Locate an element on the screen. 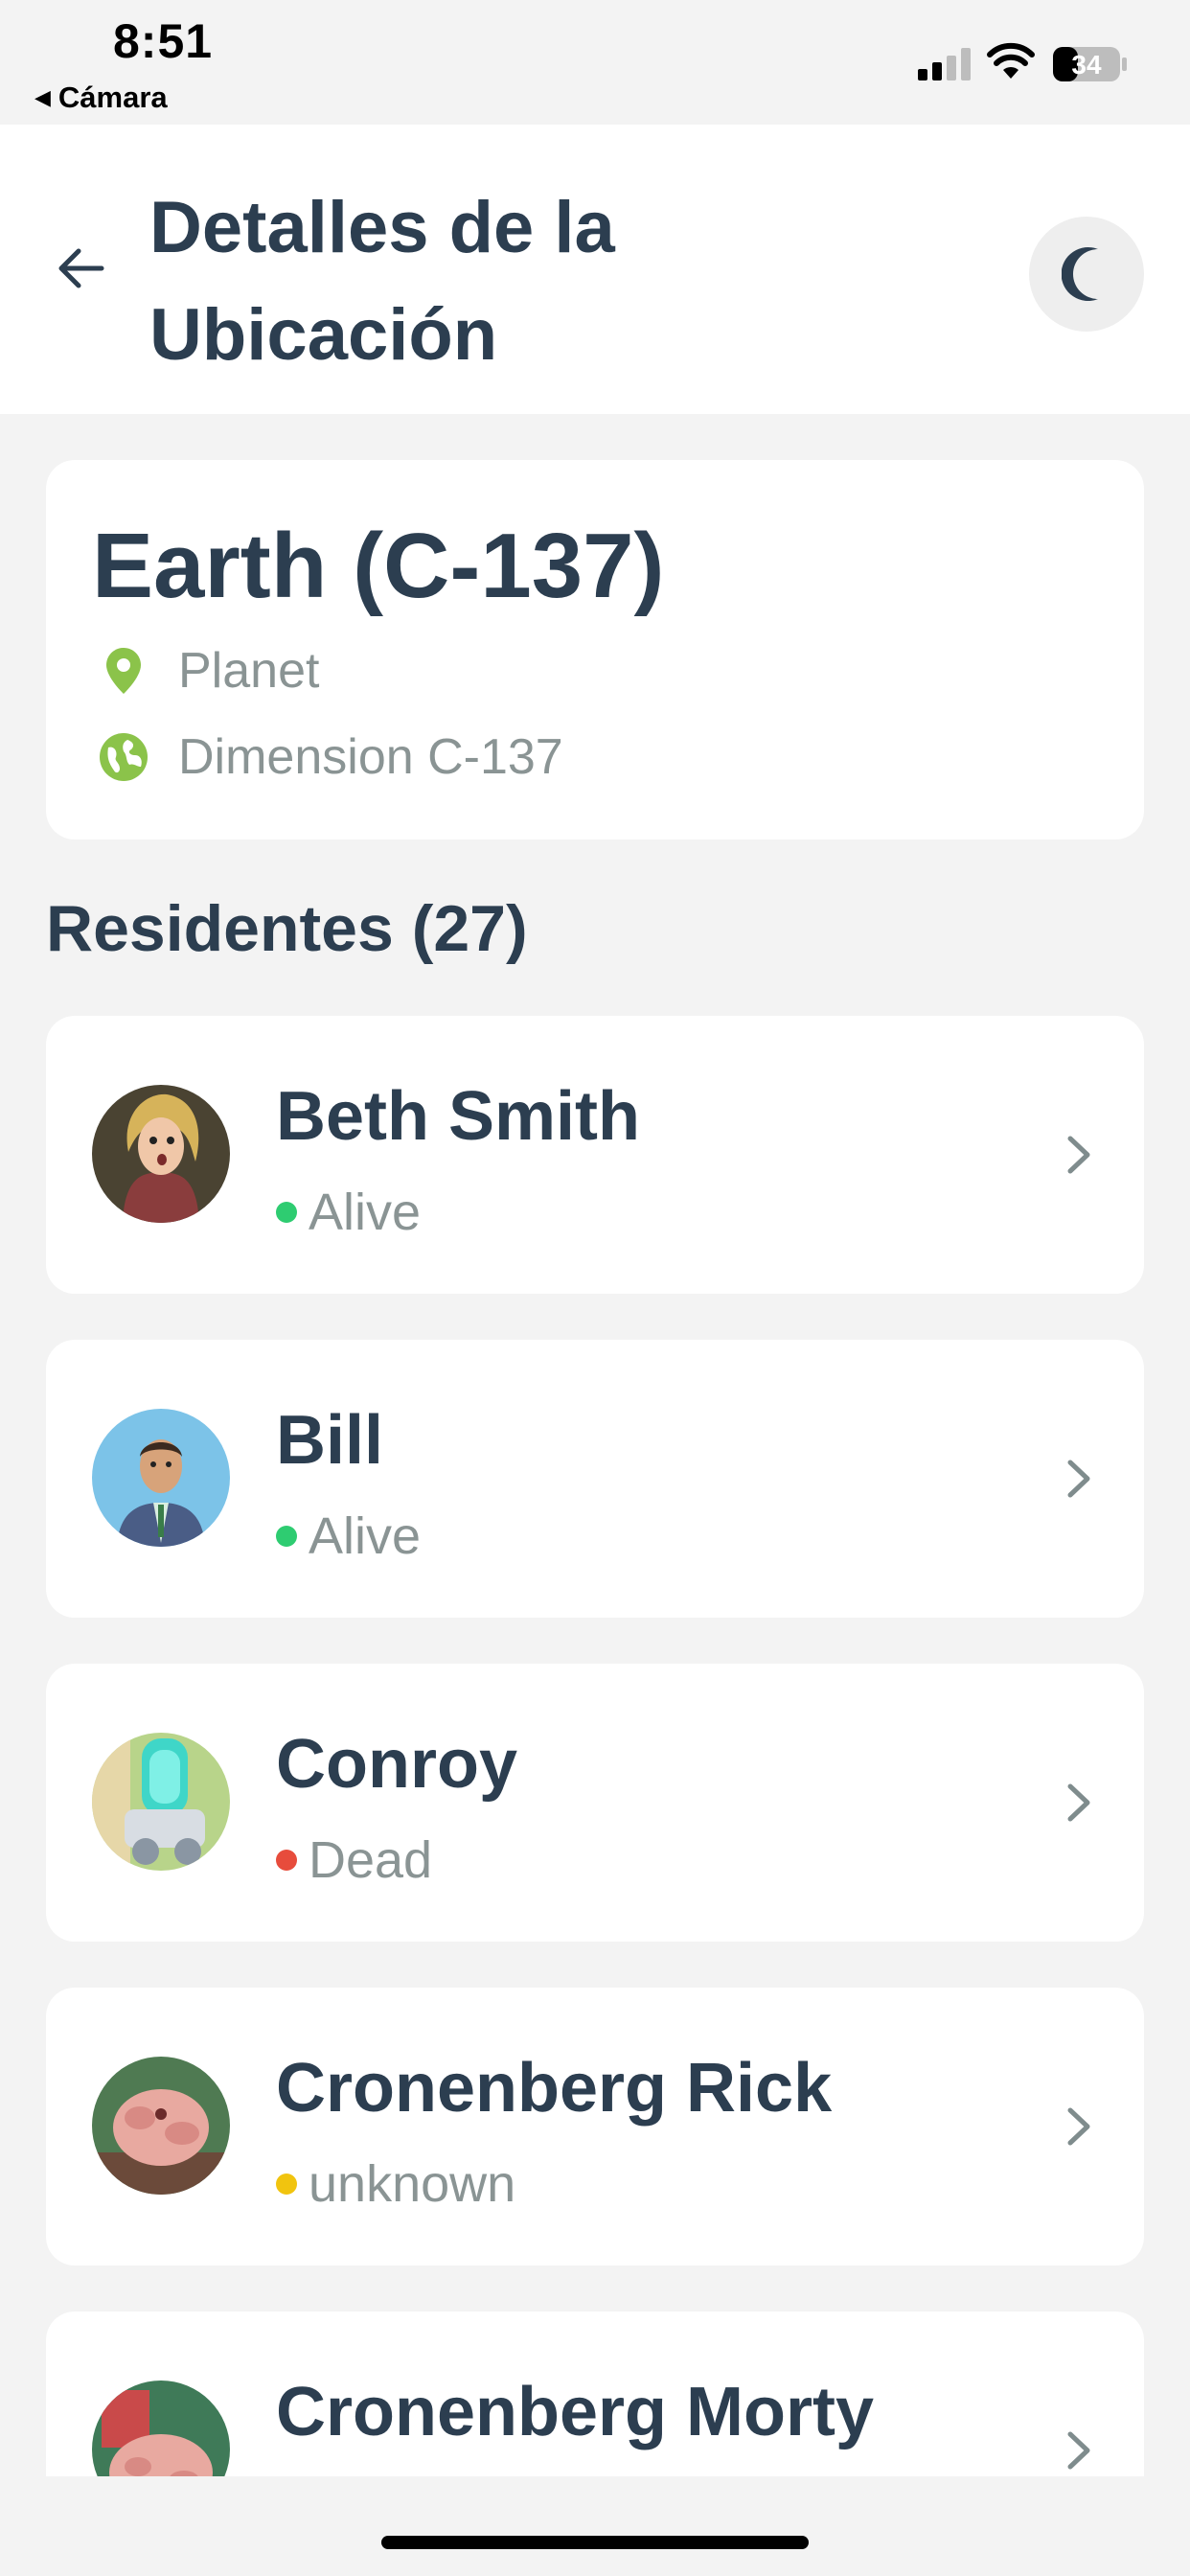 The width and height of the screenshot is (1190, 2576). resident-status-label: Dead is located at coordinates (371, 1860).